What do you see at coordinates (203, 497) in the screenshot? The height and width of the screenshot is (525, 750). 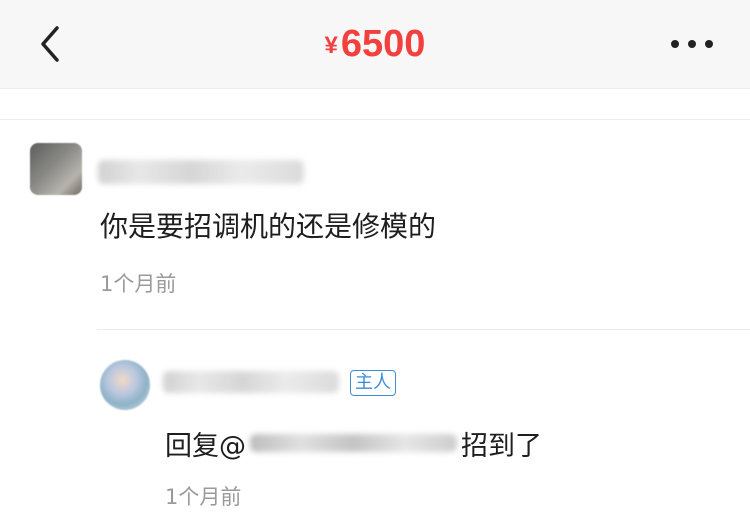 I see `reply-time: 1个月前` at bounding box center [203, 497].